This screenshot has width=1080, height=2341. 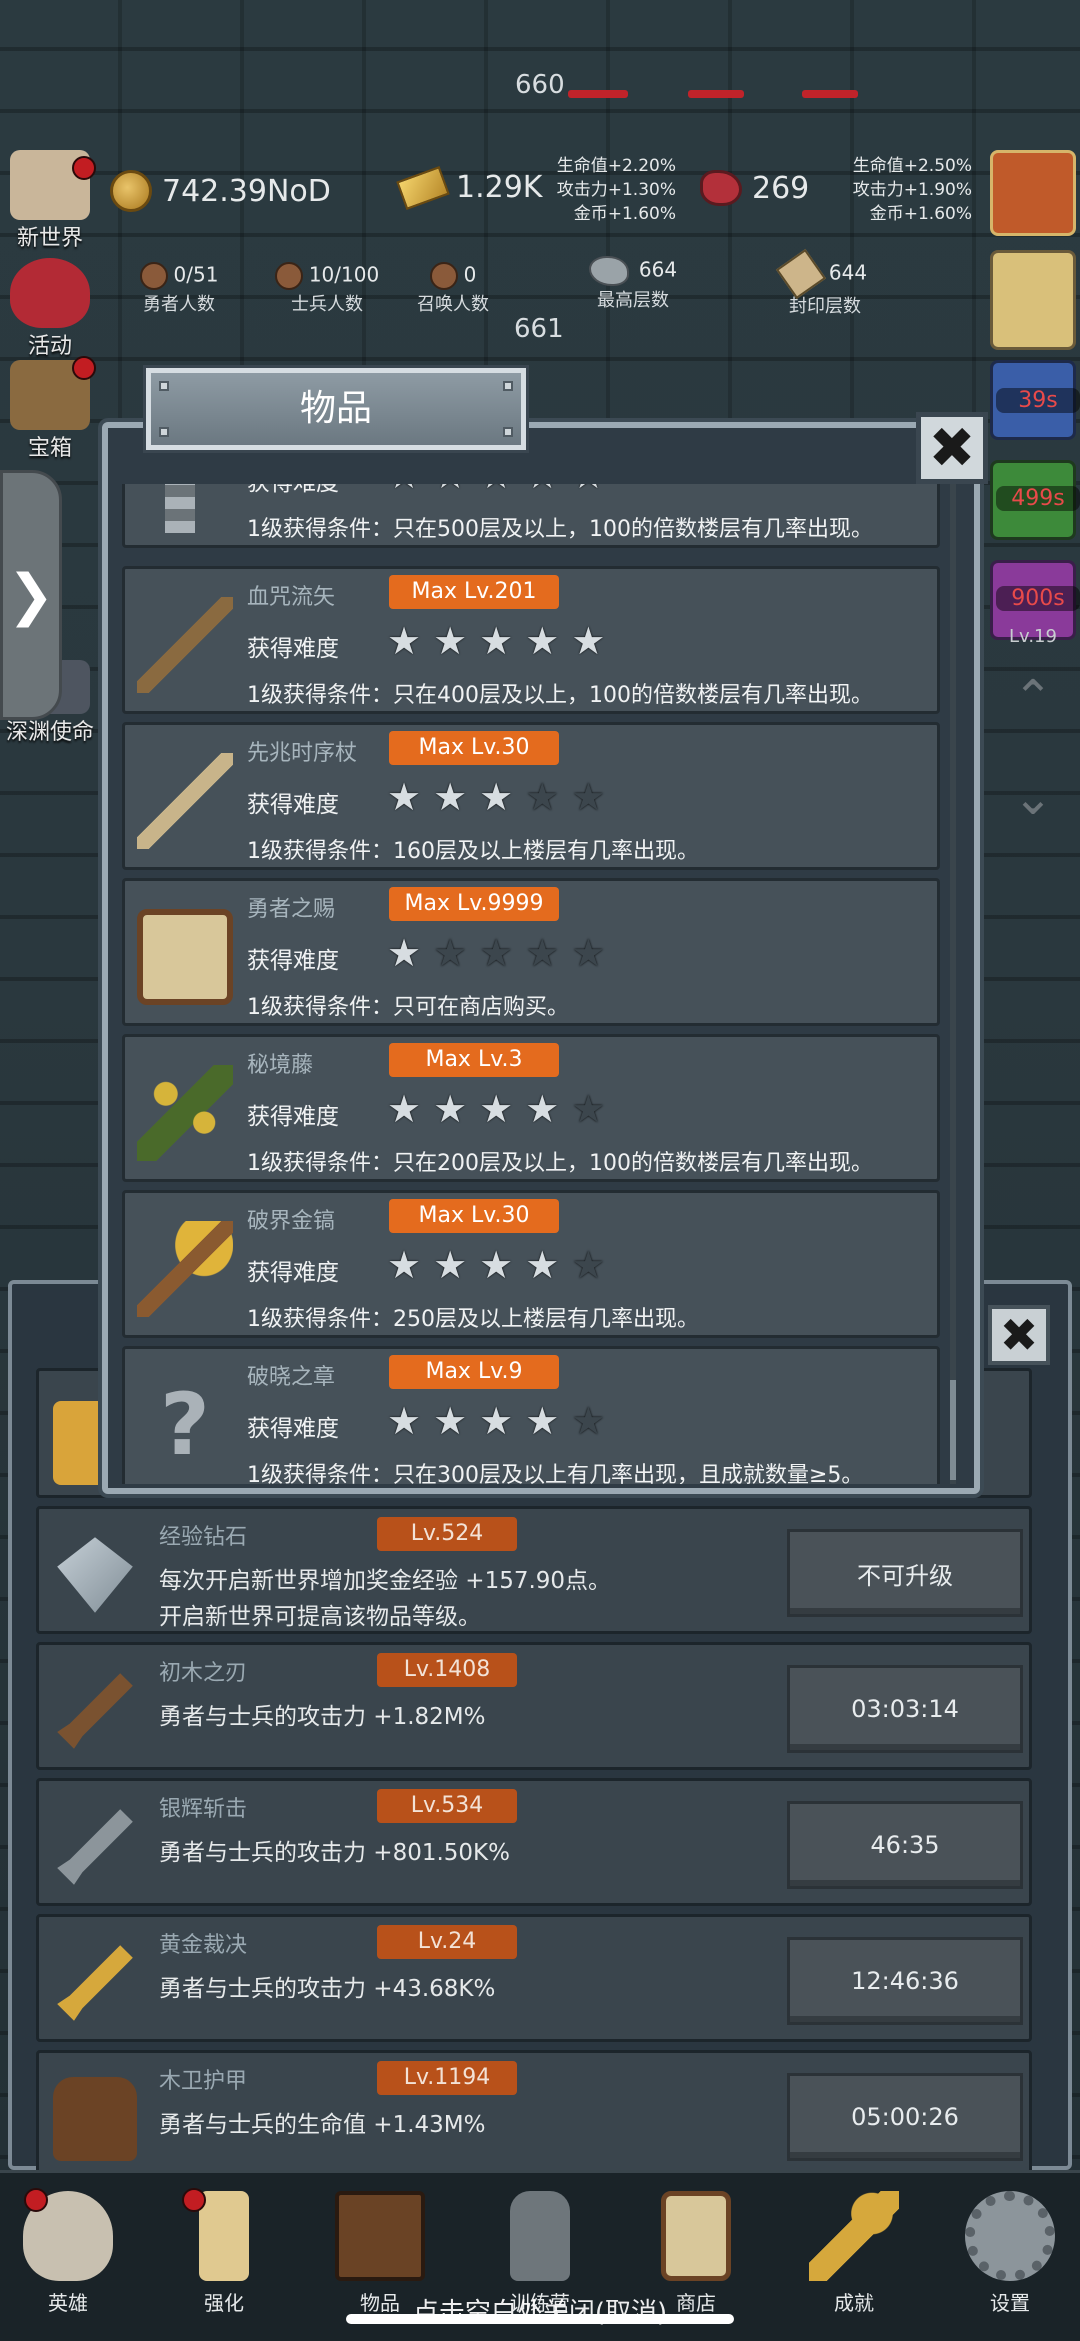 What do you see at coordinates (1033, 636) in the screenshot?
I see `buff-level: Lv.19` at bounding box center [1033, 636].